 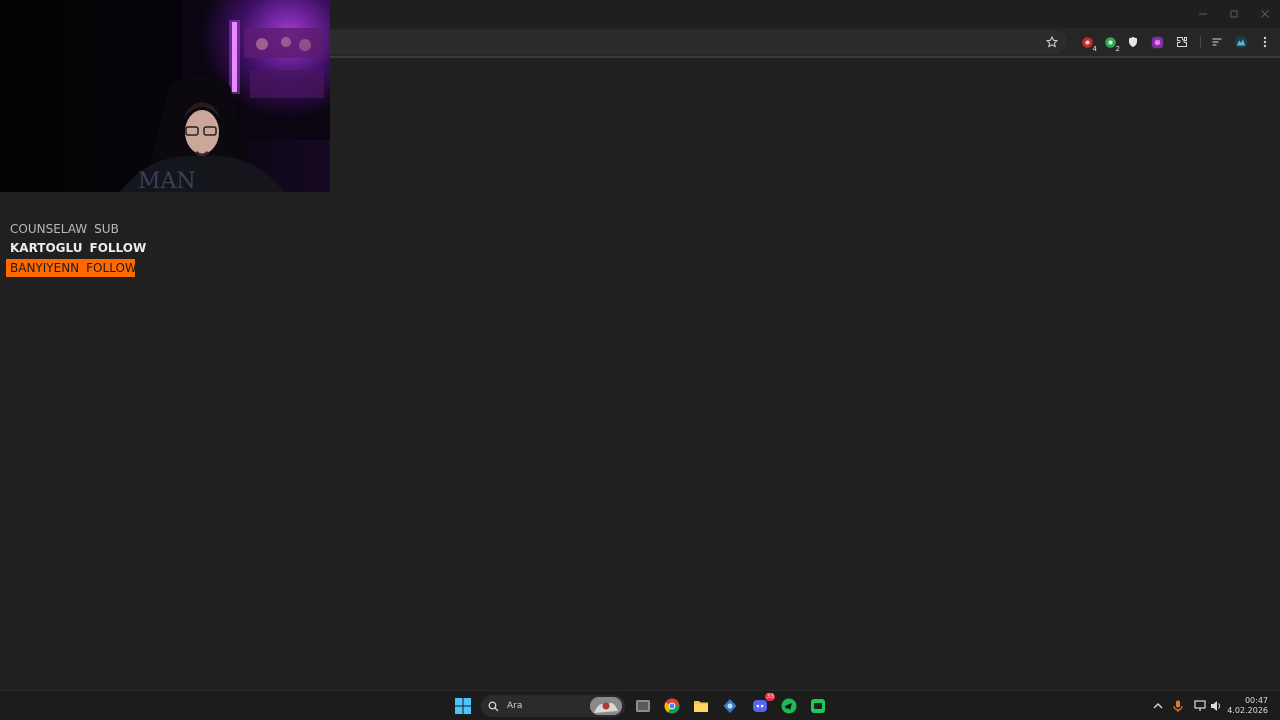 What do you see at coordinates (1182, 42) in the screenshot?
I see `extensions-puzzle-icon` at bounding box center [1182, 42].